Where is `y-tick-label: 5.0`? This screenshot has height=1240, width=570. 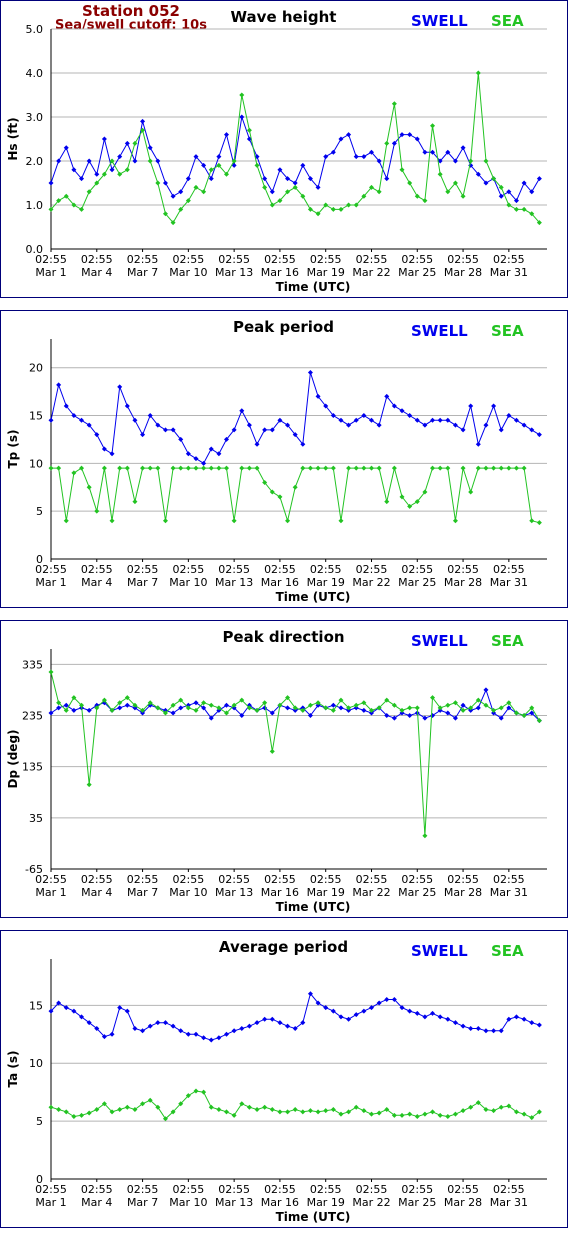 y-tick-label: 5.0 is located at coordinates (35, 29).